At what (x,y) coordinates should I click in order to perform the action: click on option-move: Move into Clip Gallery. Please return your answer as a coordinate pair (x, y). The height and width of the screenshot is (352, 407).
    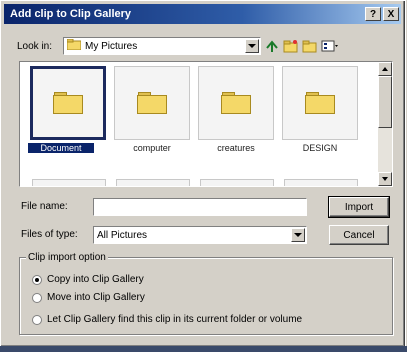
    Looking at the image, I should click on (88, 297).